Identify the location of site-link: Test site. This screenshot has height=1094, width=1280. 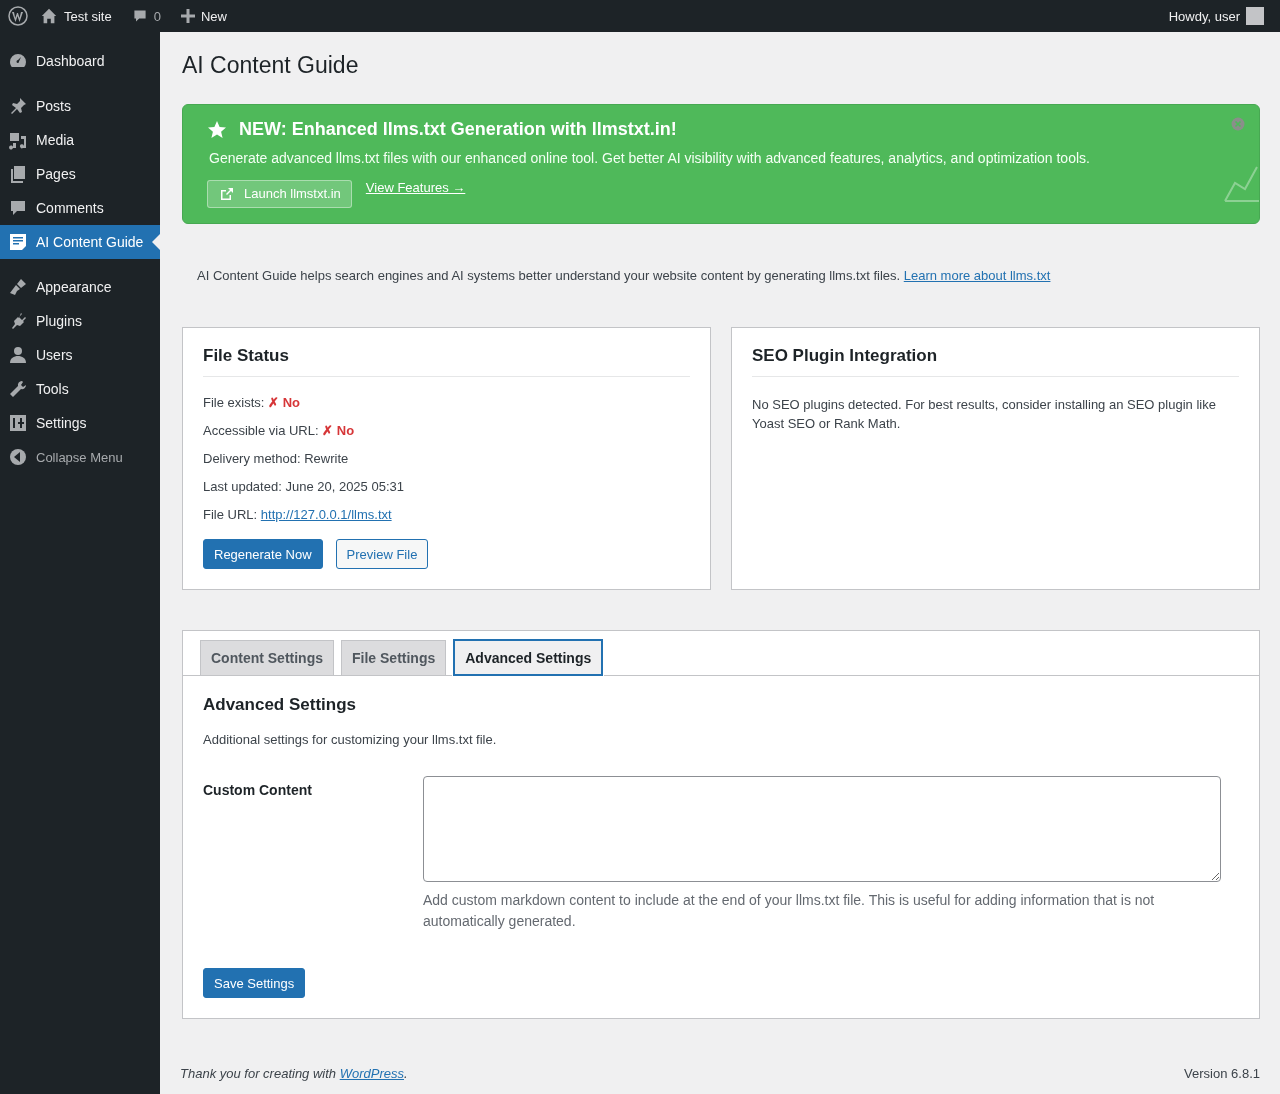
(76, 16).